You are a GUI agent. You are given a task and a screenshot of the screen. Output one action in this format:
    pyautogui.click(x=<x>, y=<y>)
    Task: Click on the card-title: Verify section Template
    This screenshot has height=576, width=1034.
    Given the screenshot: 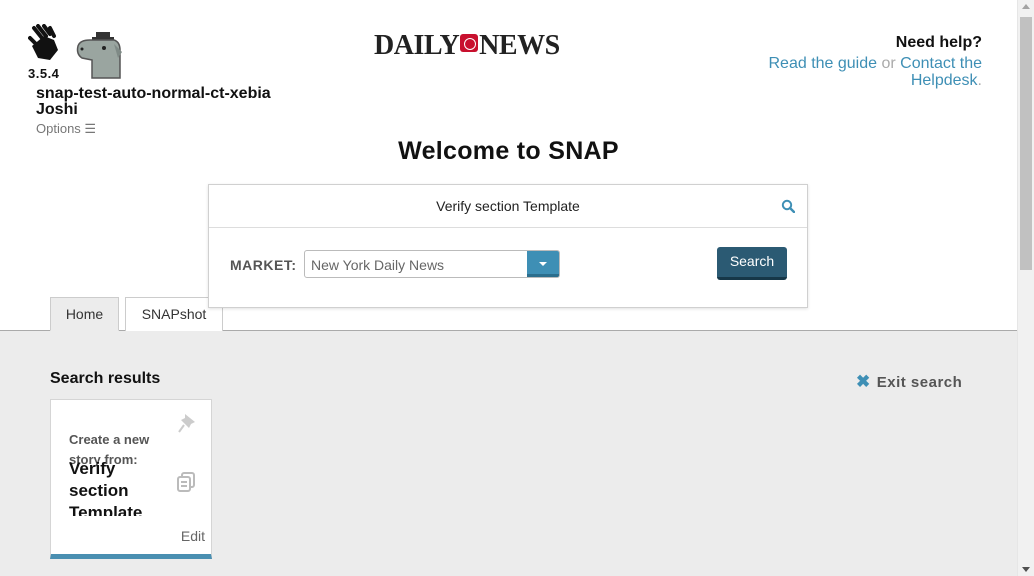 What is the action you would take?
    pyautogui.click(x=106, y=487)
    